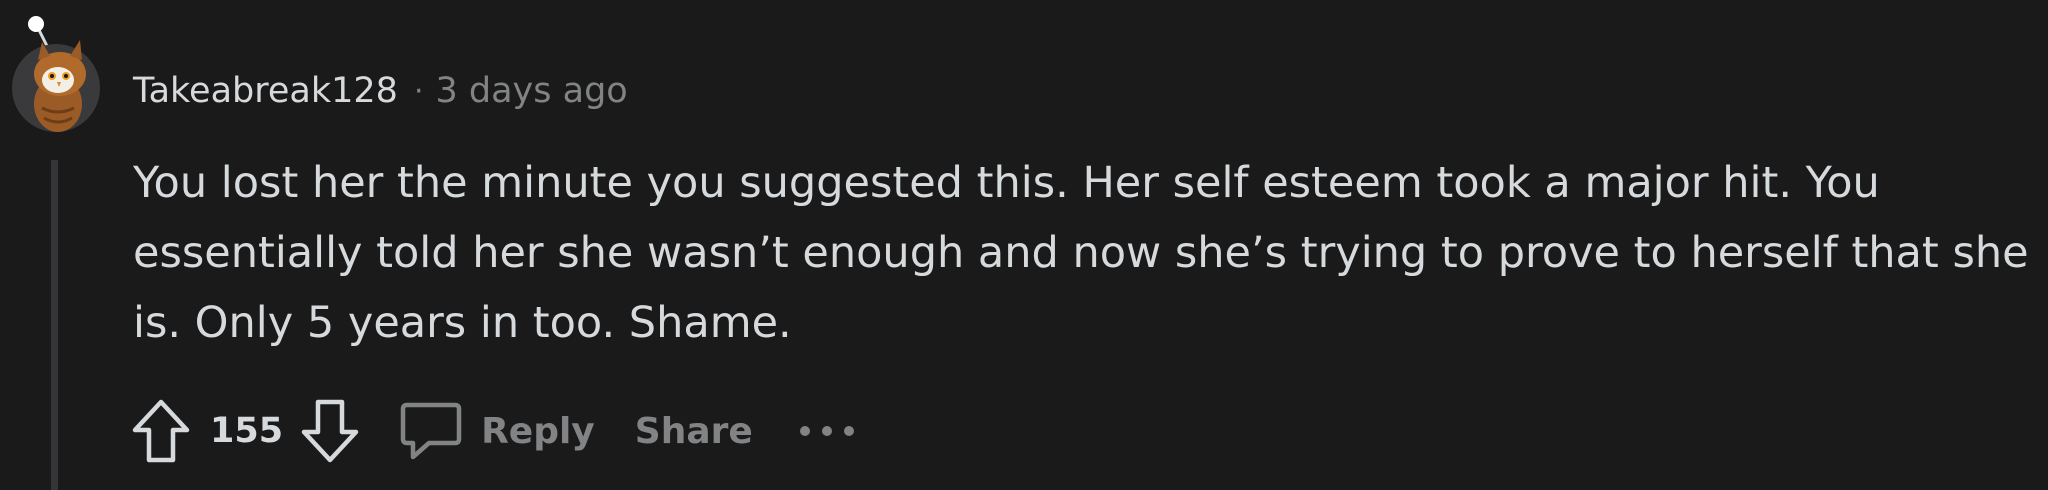 This screenshot has height=490, width=2048. Describe the element at coordinates (247, 431) in the screenshot. I see `vote-count: 155` at that location.